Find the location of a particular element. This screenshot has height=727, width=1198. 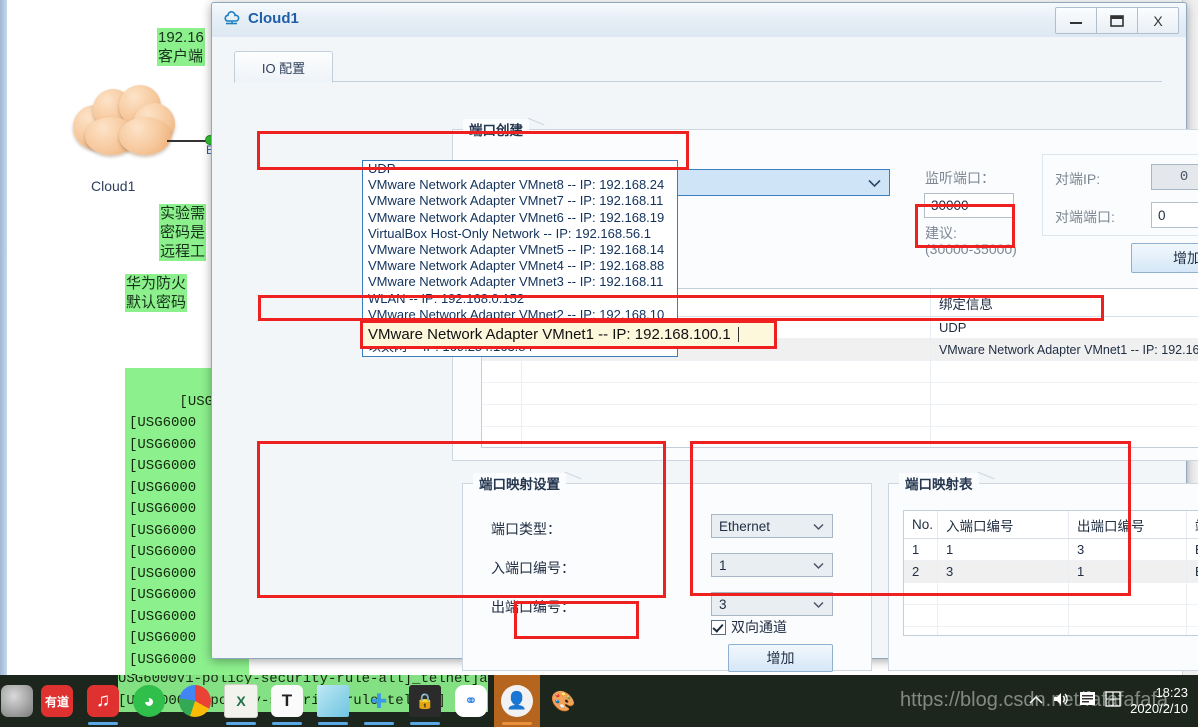

taskbar-item-baidu-netdisk: ⚭ is located at coordinates (471, 701).